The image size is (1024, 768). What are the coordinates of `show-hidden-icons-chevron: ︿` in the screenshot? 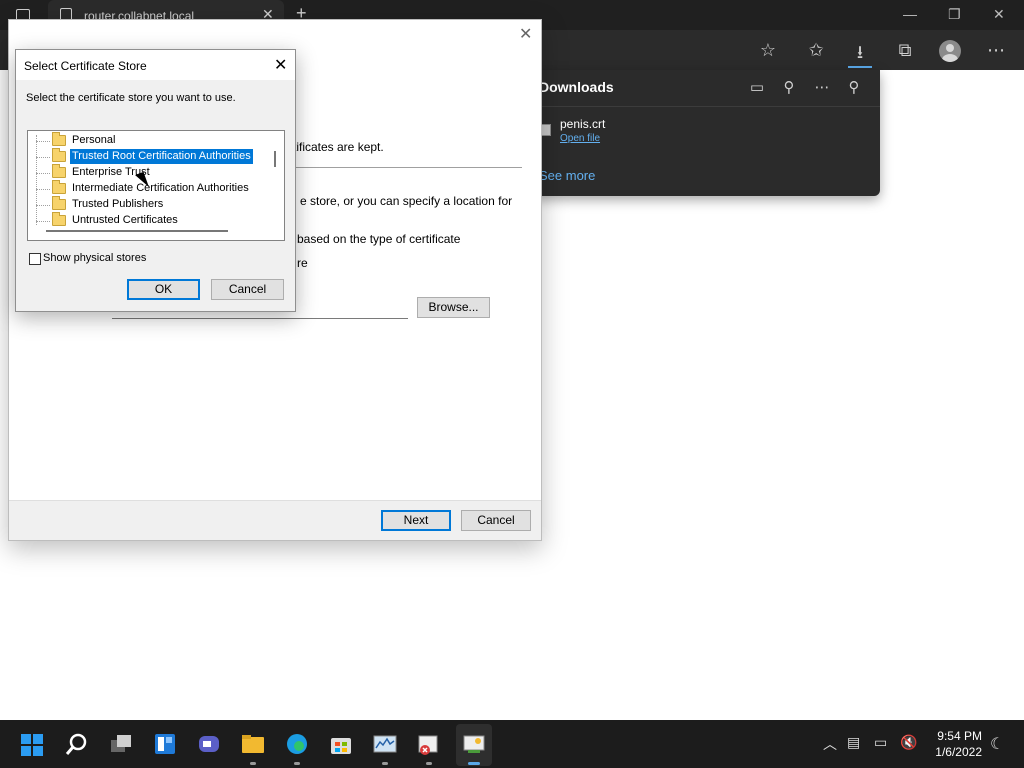 It's located at (830, 744).